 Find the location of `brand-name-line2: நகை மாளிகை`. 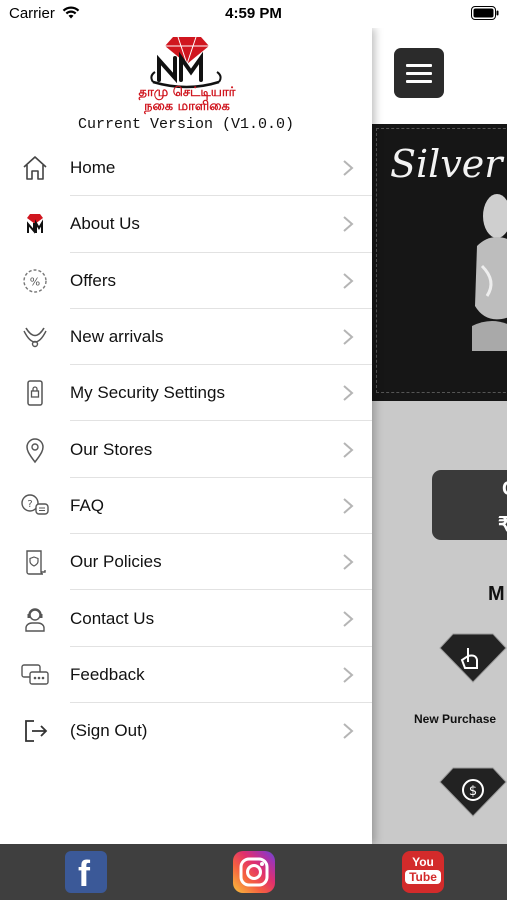

brand-name-line2: நகை மாளிகை is located at coordinates (187, 106).